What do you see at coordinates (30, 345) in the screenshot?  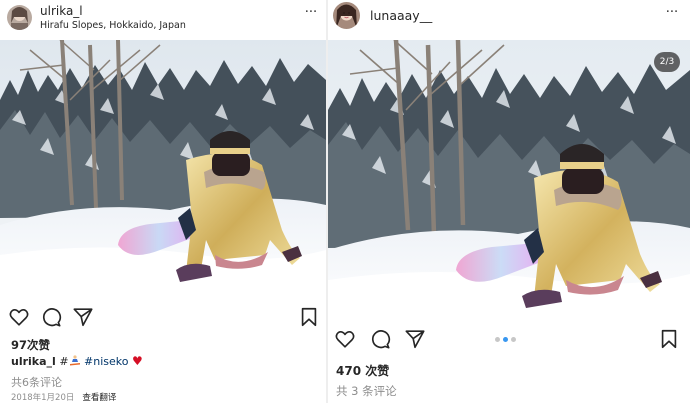 I see `like-count: 97次赞` at bounding box center [30, 345].